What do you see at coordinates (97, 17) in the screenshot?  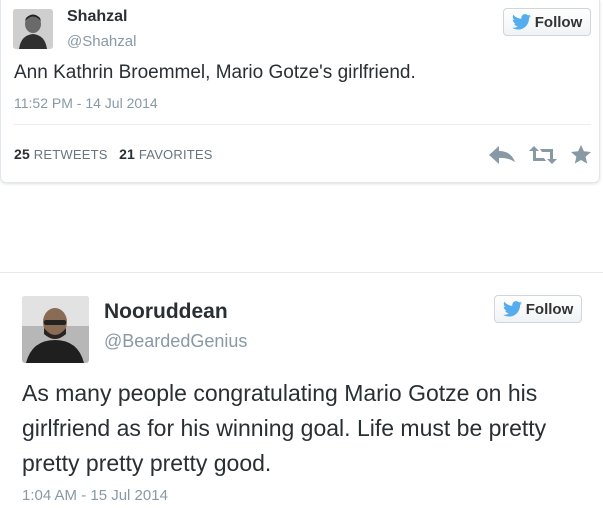 I see `display-name: Shahzal` at bounding box center [97, 17].